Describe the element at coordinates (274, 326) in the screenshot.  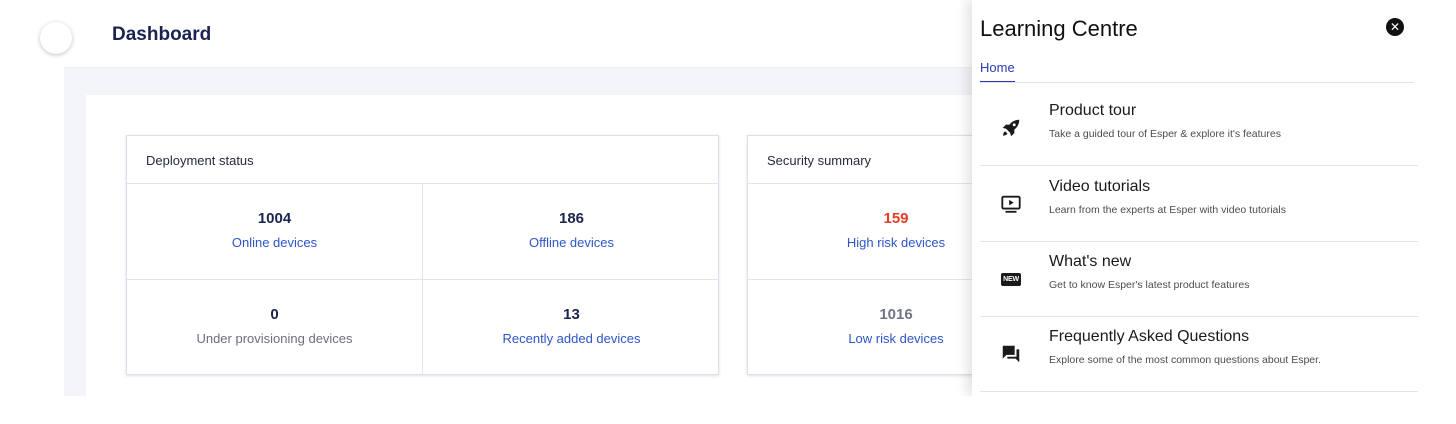
I see `under-provisioning-stat: 0 Under provisioning devices` at that location.